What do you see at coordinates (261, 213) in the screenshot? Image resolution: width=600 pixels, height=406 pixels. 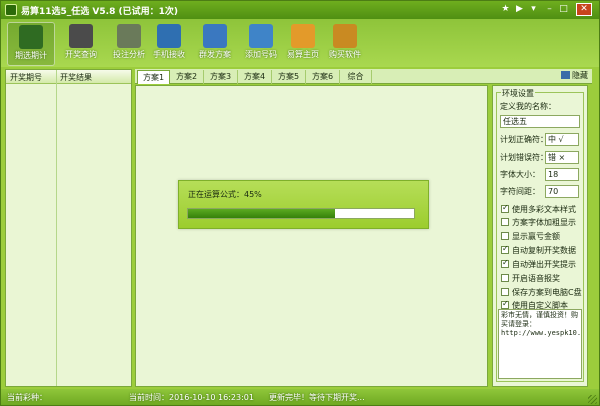 I see `progress-bar-fill` at bounding box center [261, 213].